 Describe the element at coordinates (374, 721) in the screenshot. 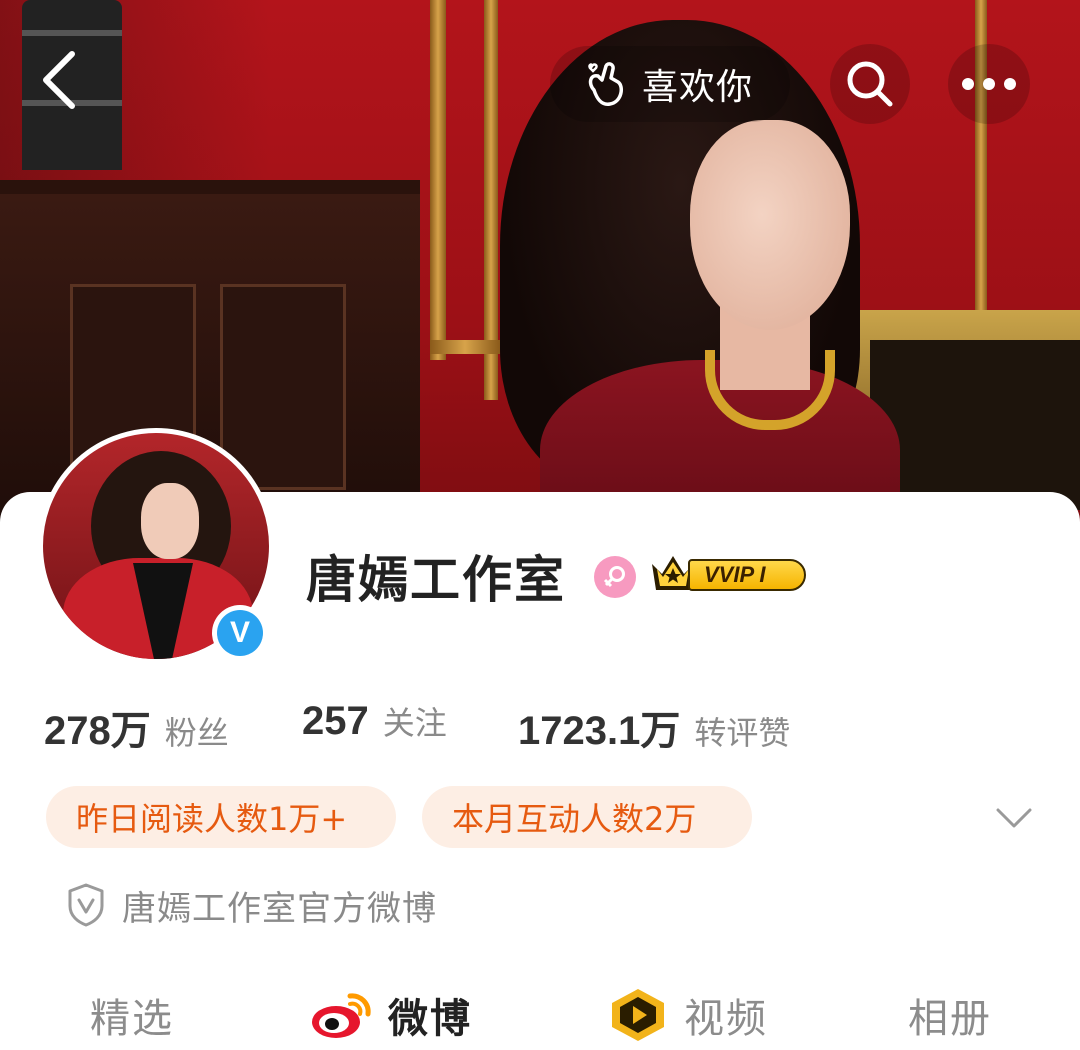

I see `stat-following: 257 关注` at that location.